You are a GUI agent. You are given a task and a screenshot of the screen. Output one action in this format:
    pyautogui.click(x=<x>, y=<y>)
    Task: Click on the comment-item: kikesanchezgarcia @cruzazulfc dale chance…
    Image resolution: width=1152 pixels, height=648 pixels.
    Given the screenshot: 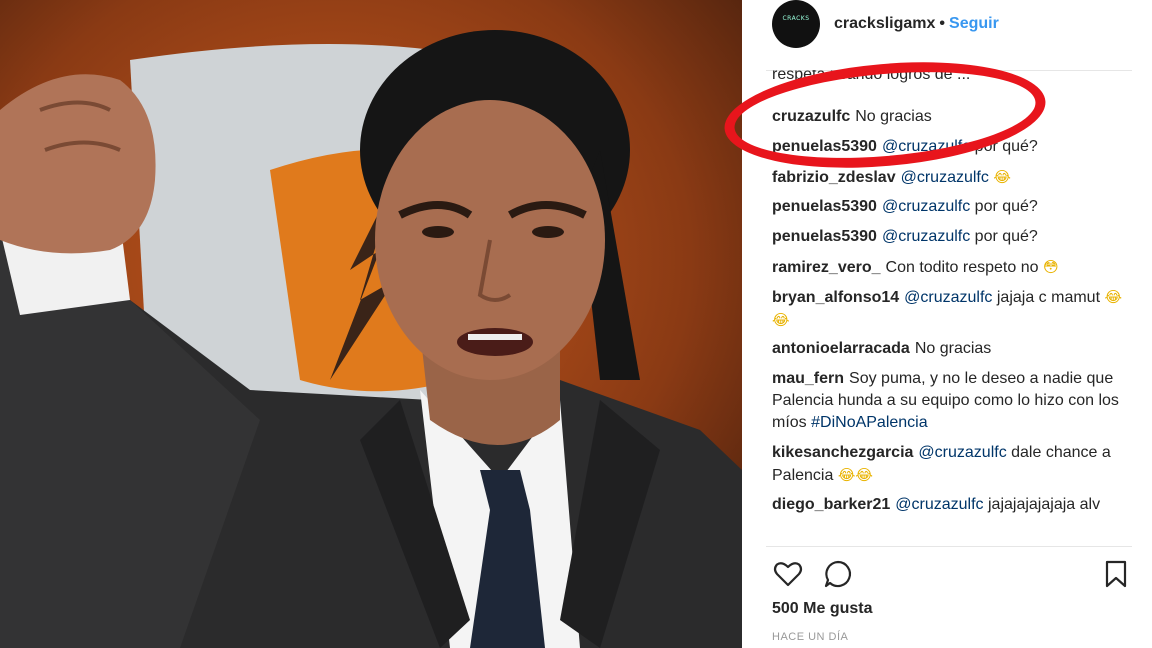 What is the action you would take?
    pyautogui.click(x=952, y=464)
    